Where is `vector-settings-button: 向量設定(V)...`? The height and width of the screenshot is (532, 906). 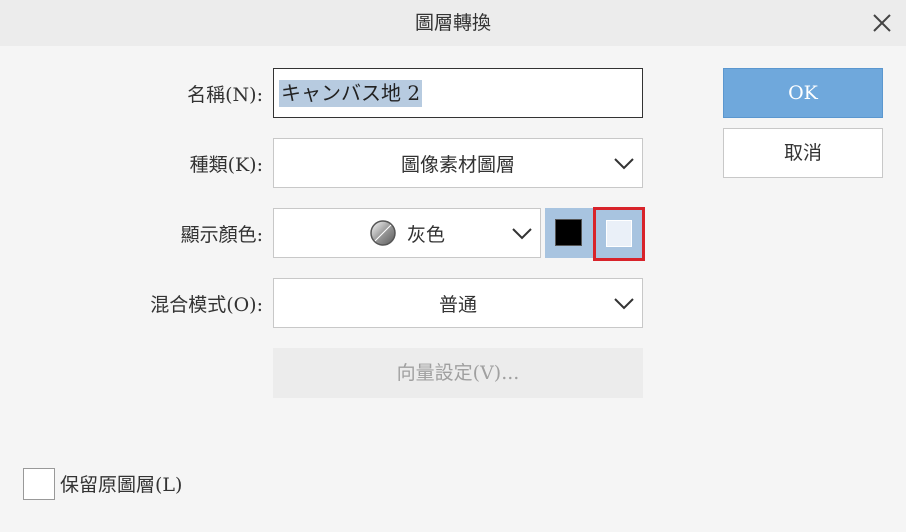 vector-settings-button: 向量設定(V)... is located at coordinates (458, 373).